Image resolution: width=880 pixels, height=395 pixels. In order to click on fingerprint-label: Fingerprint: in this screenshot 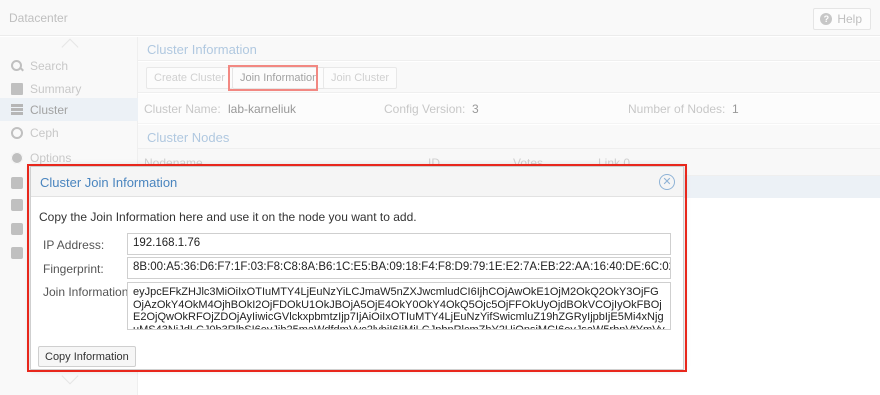, I will do `click(73, 269)`.